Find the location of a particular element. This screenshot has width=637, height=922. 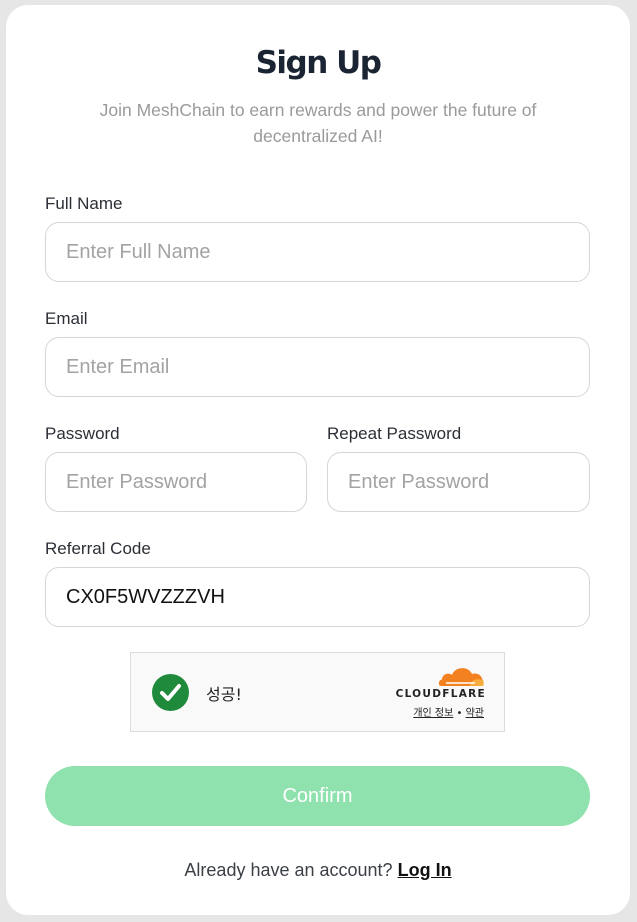

referral-code-label: Referral Code is located at coordinates (98, 548).